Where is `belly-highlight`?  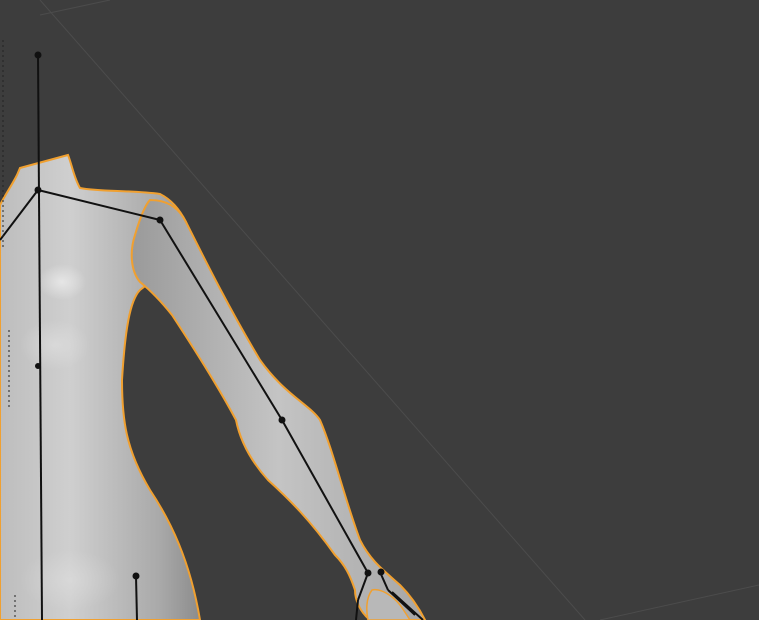 belly-highlight is located at coordinates (55, 345).